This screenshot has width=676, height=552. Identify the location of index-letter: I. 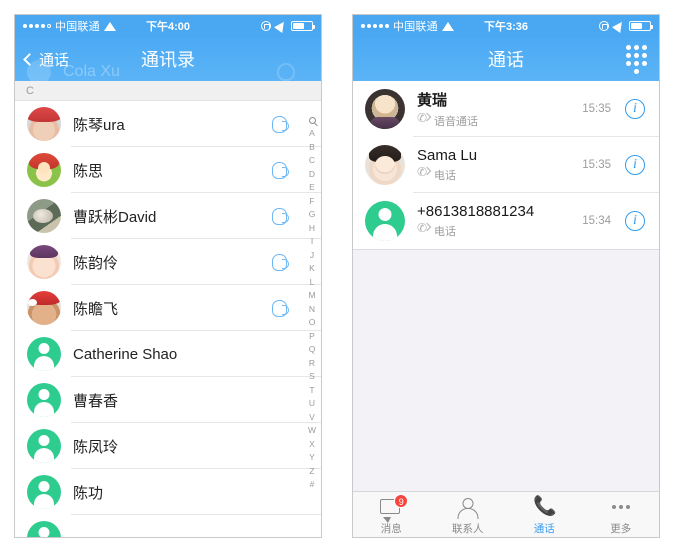
(312, 242).